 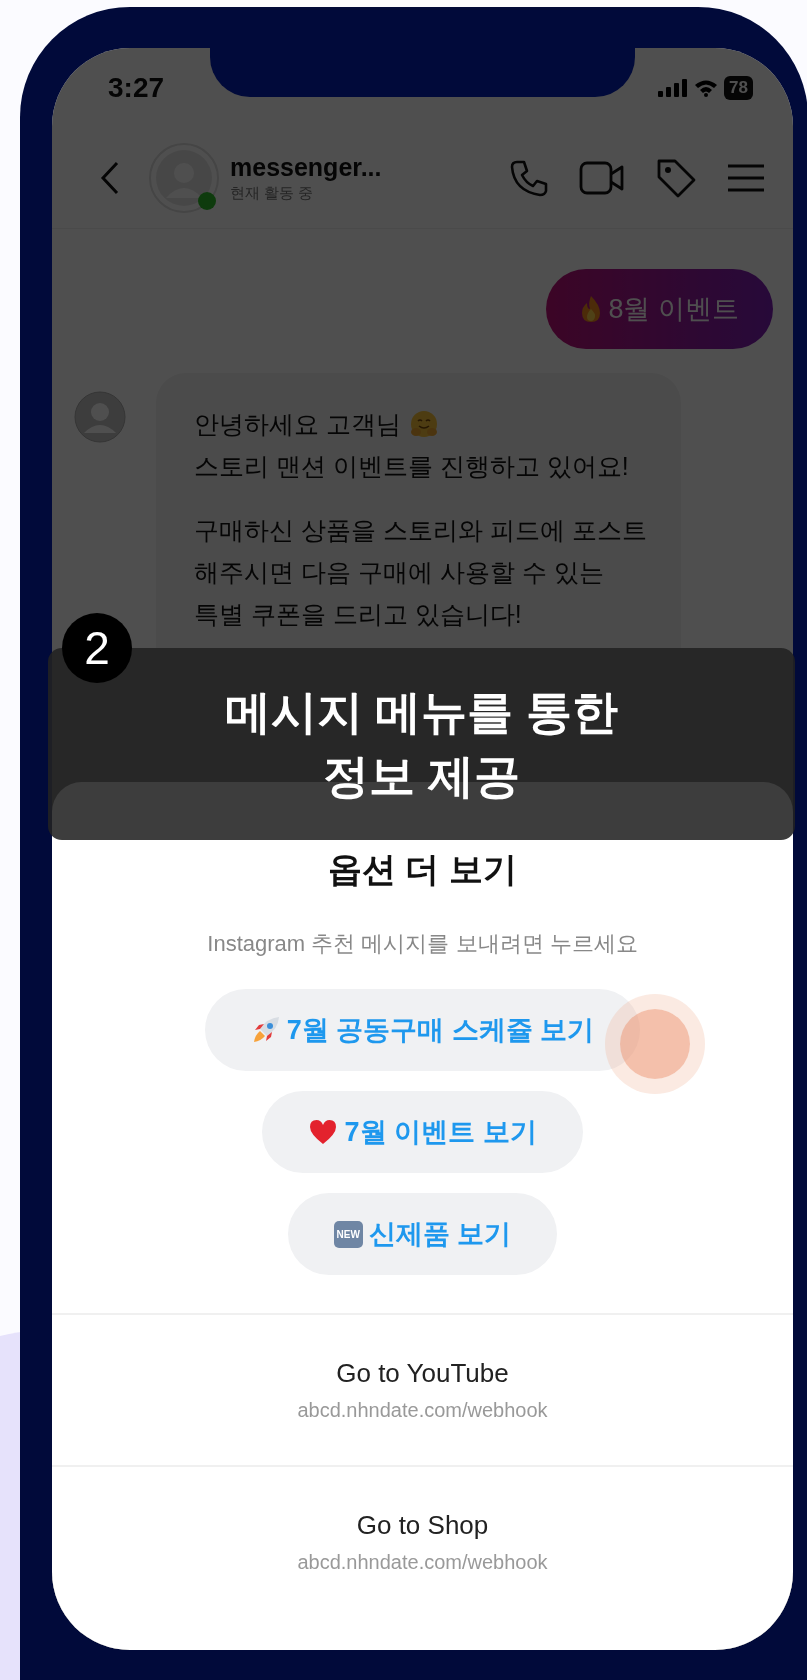 I want to click on sheet-title: 옵션 더 보기, so click(x=422, y=869).